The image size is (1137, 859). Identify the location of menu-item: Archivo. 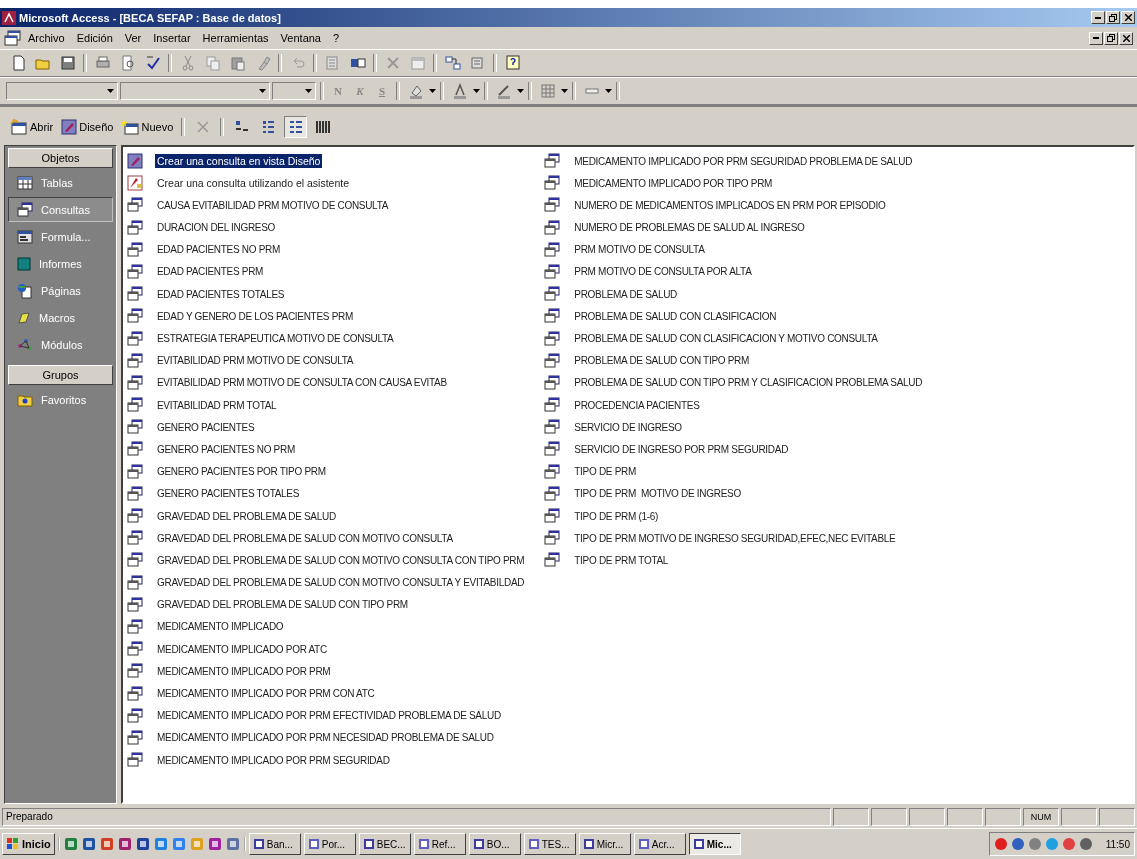
(46, 38).